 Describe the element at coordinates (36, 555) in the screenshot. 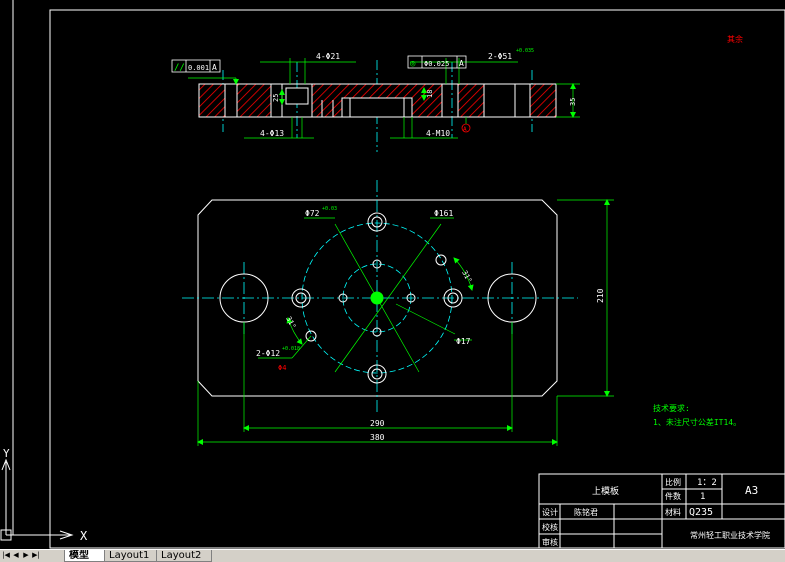

I see `last-tab-button: ▶|` at that location.